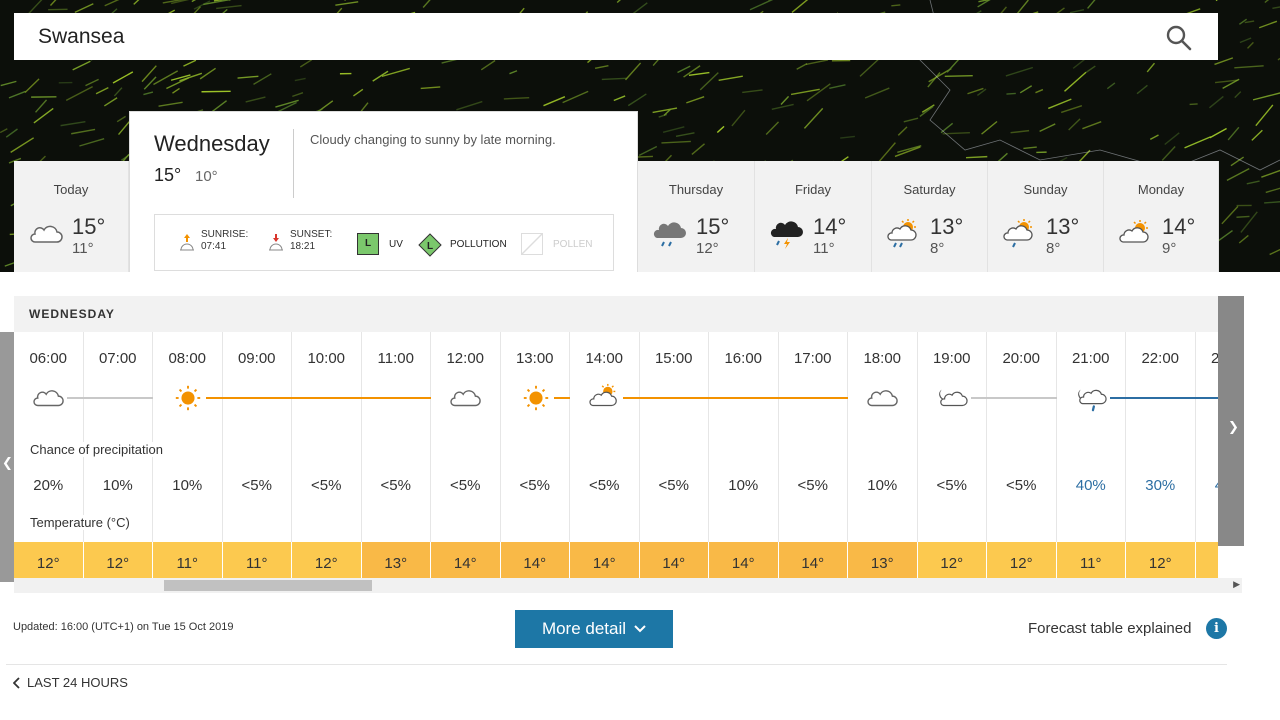 The width and height of the screenshot is (1280, 720). What do you see at coordinates (1161, 216) in the screenshot?
I see `day-tab-monday: Monday 14° 9°` at bounding box center [1161, 216].